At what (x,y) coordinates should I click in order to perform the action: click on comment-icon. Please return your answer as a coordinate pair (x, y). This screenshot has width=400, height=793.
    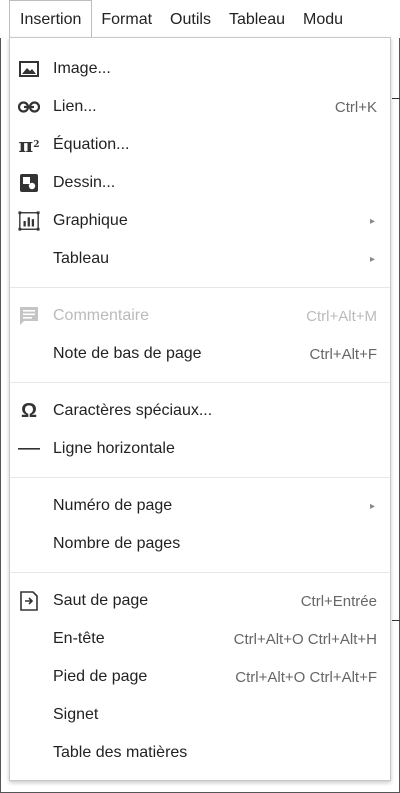
    Looking at the image, I should click on (29, 316).